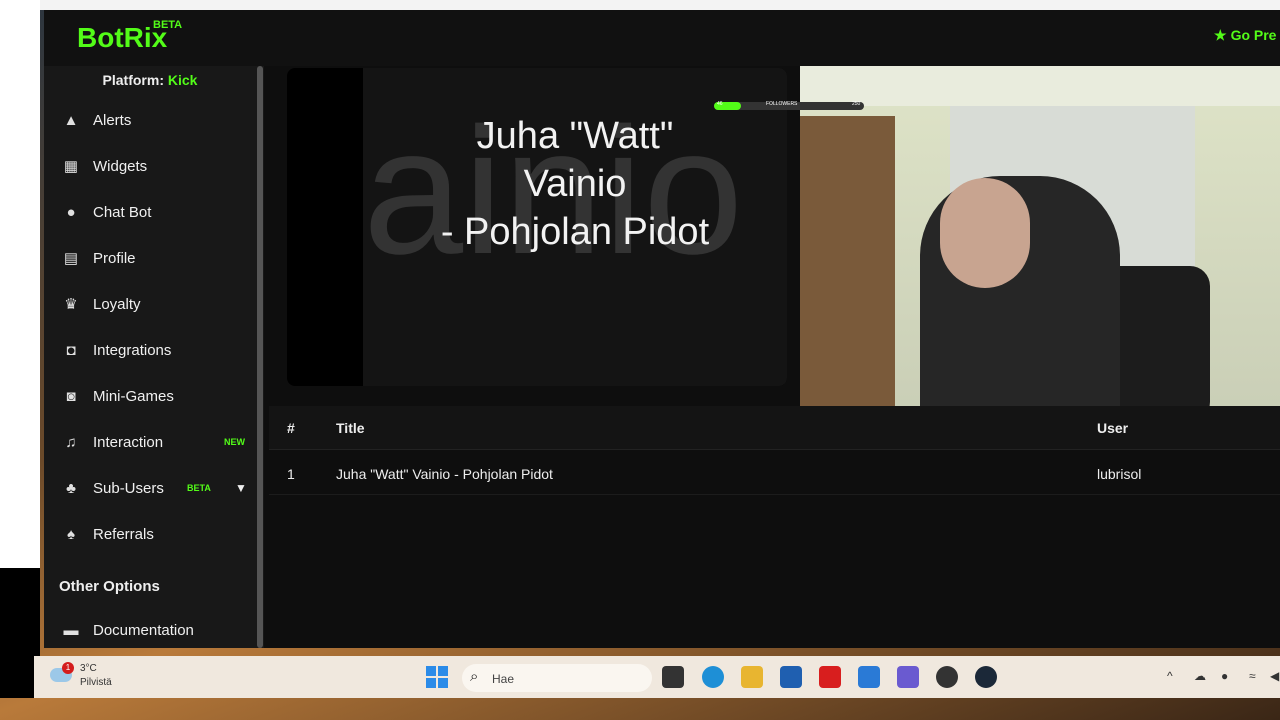 The height and width of the screenshot is (720, 1280). I want to click on sidebar-item-loyalty: ♛ Loyalty, so click(150, 304).